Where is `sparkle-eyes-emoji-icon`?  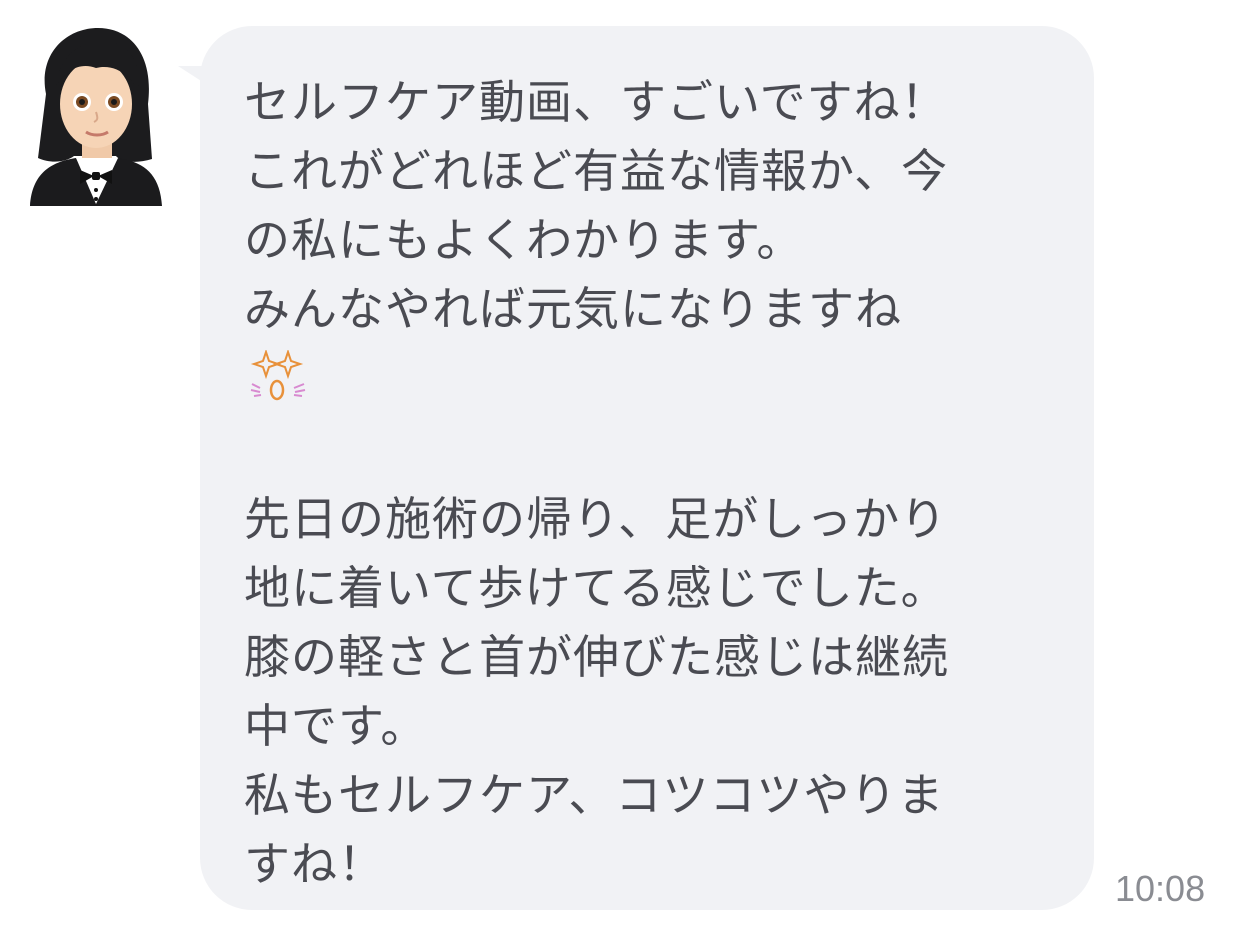
sparkle-eyes-emoji-icon is located at coordinates (278, 375).